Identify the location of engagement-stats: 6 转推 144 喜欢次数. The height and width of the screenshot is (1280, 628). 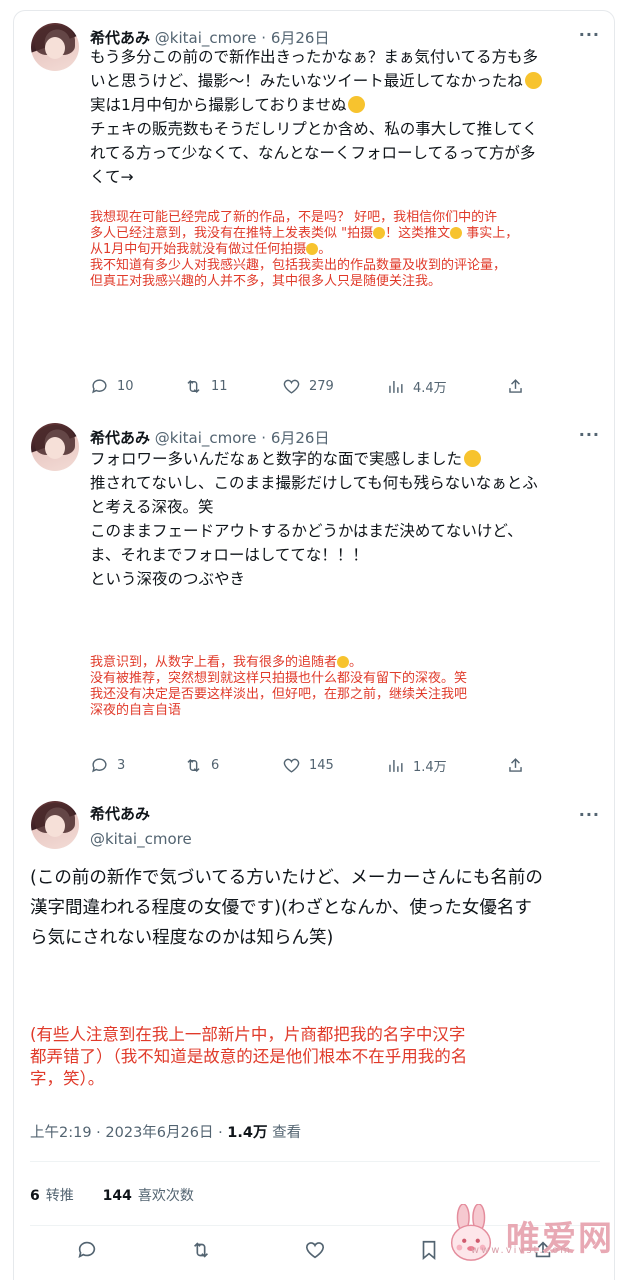
(112, 1195).